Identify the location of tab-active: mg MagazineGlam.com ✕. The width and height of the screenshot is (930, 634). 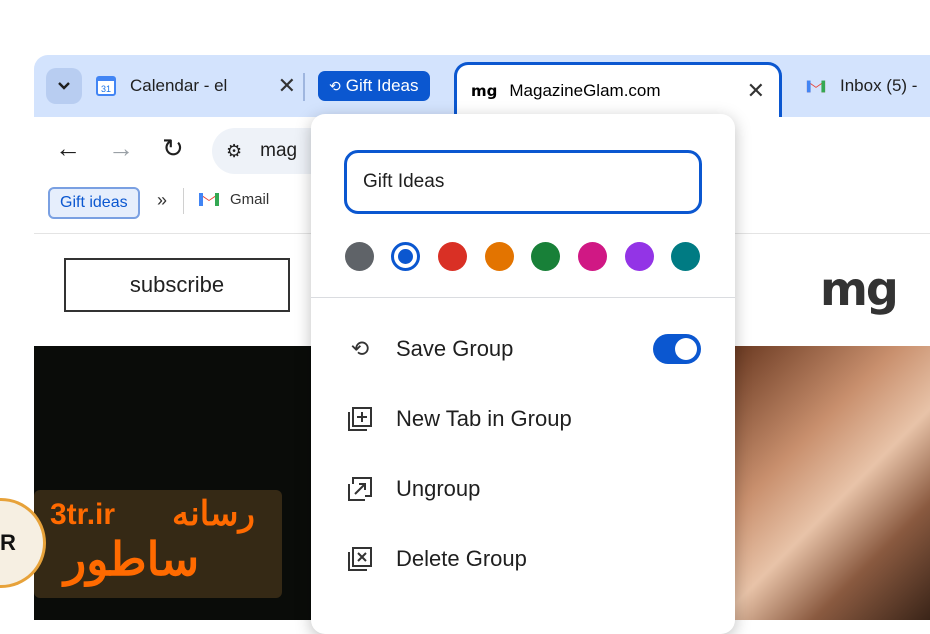
(618, 89).